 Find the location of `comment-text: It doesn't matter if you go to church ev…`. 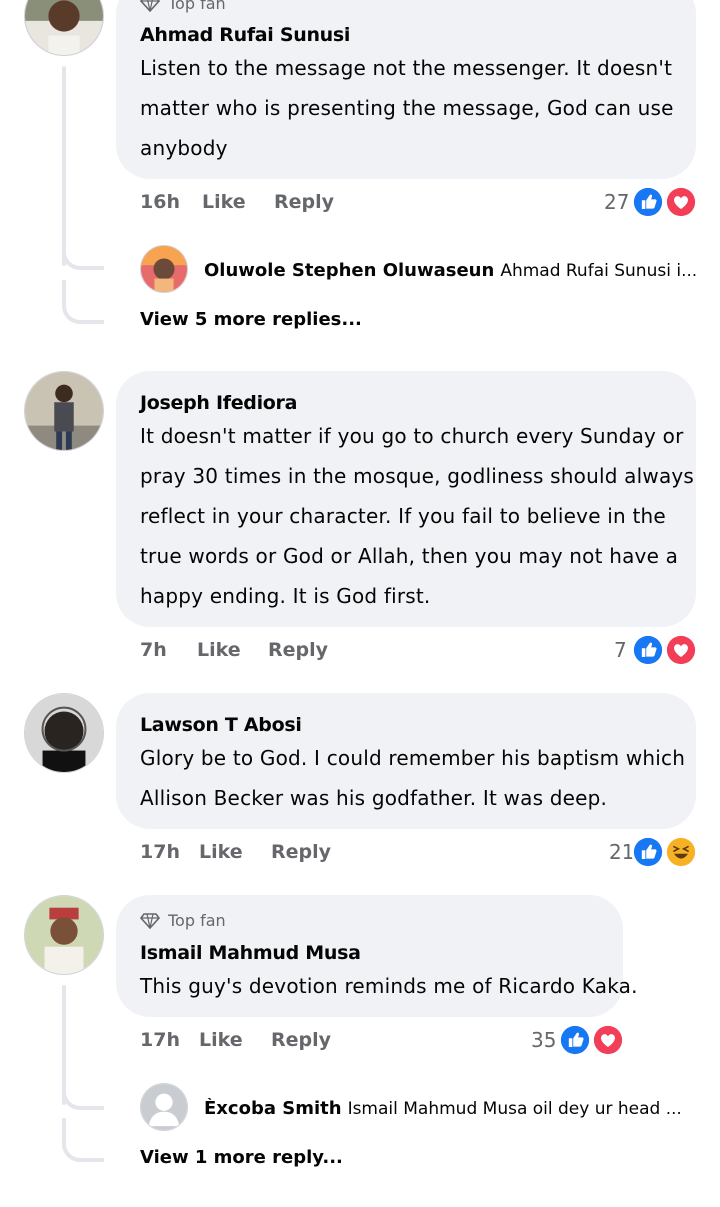

comment-text: It doesn't matter if you go to church ev… is located at coordinates (417, 516).